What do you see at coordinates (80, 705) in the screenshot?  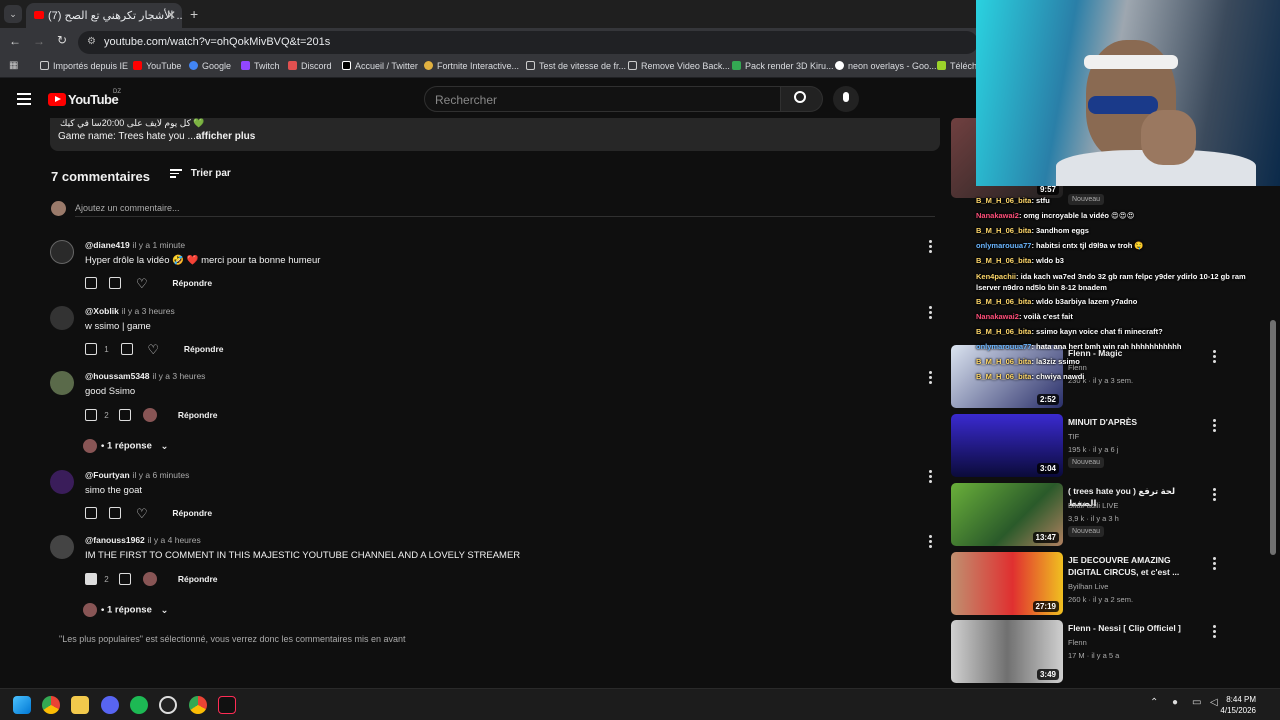 I see `file-explorer-icon` at bounding box center [80, 705].